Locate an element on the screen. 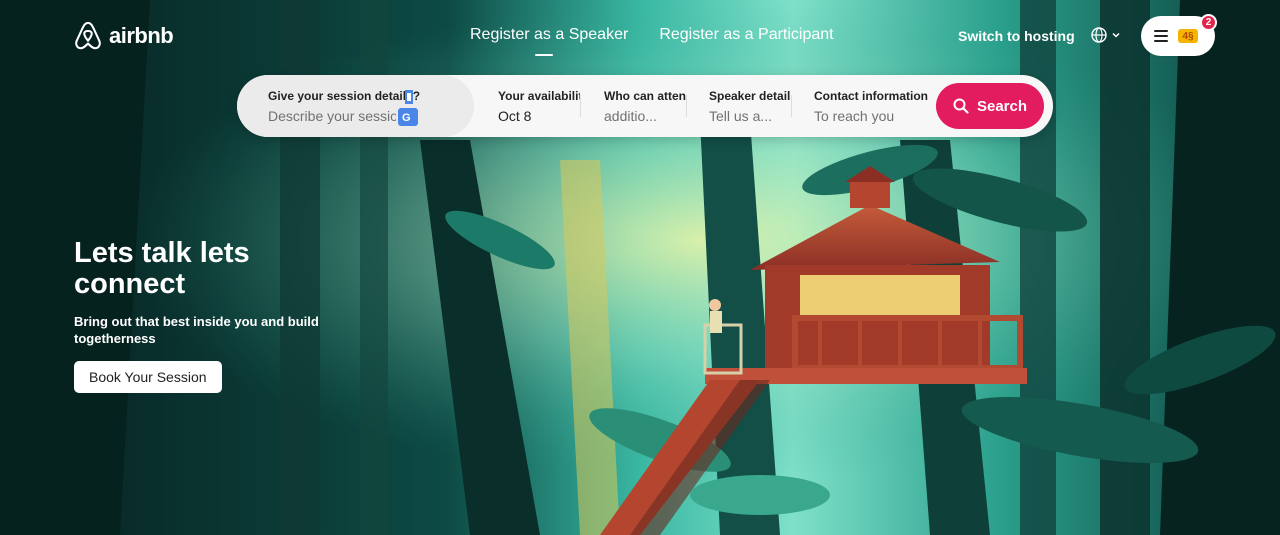  language-selector is located at coordinates (1106, 35).